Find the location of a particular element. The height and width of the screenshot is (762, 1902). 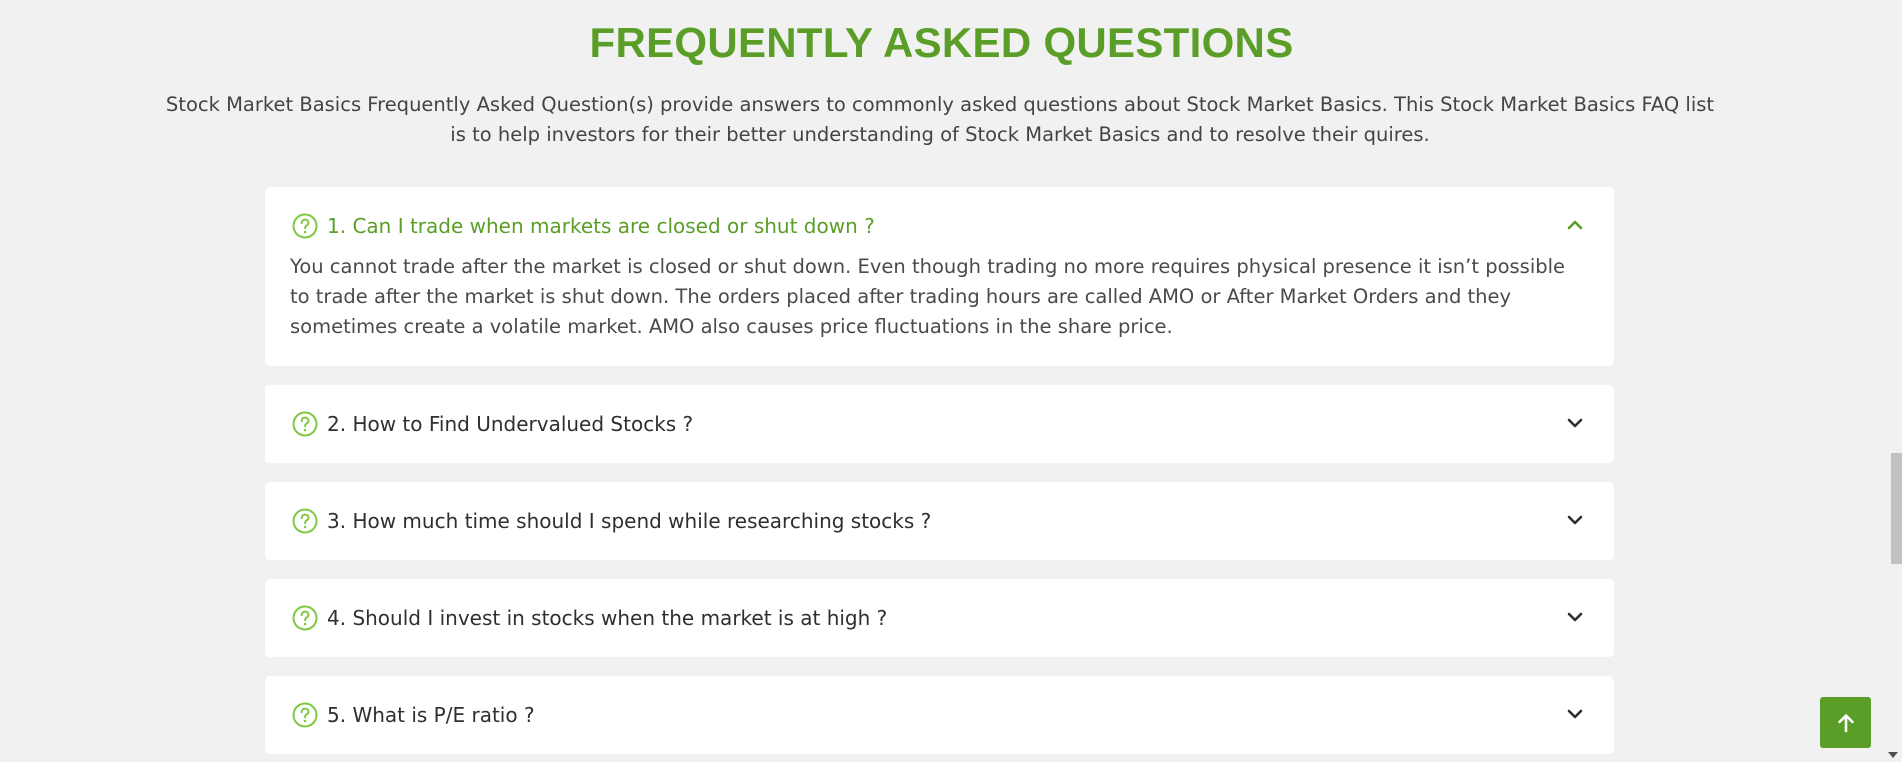

chevron-up-icon is located at coordinates (1575, 225).